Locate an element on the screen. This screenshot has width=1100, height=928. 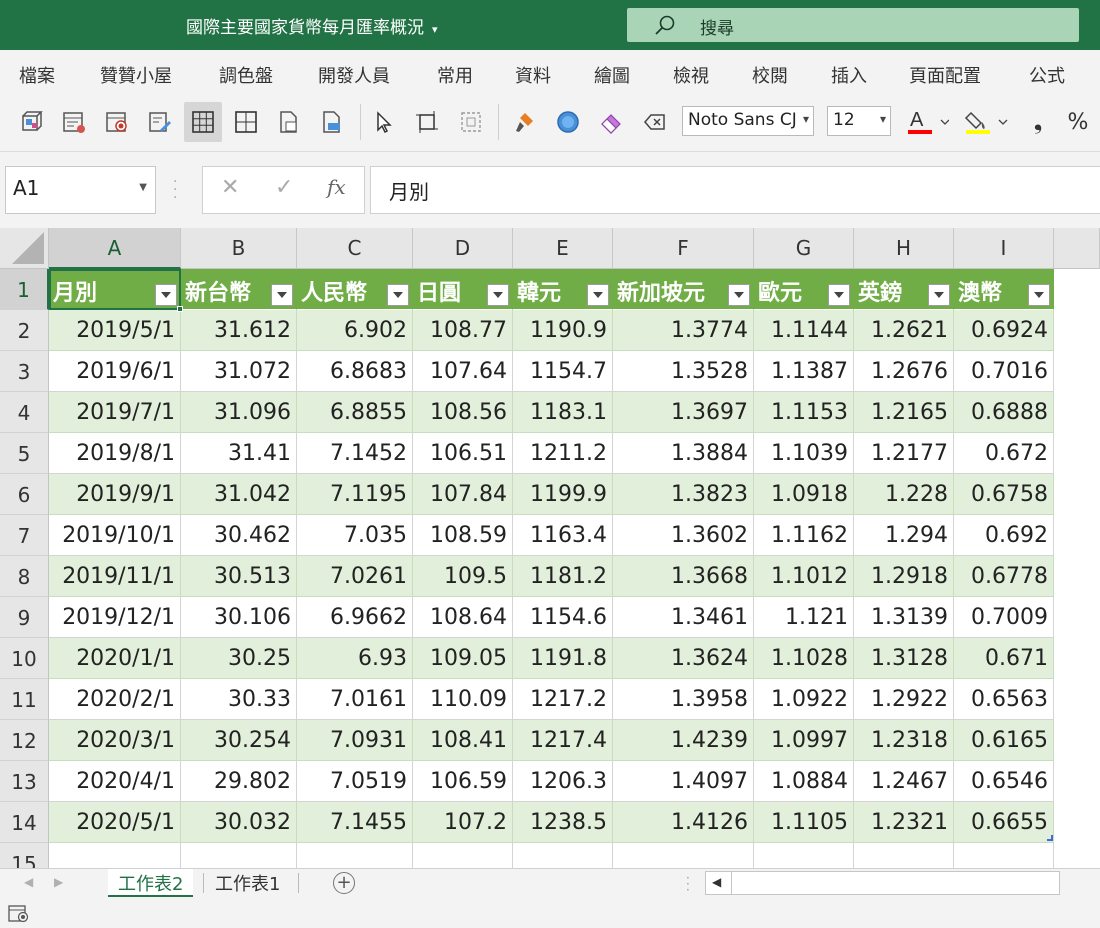
rate-cell: 108.41 is located at coordinates (463, 740).